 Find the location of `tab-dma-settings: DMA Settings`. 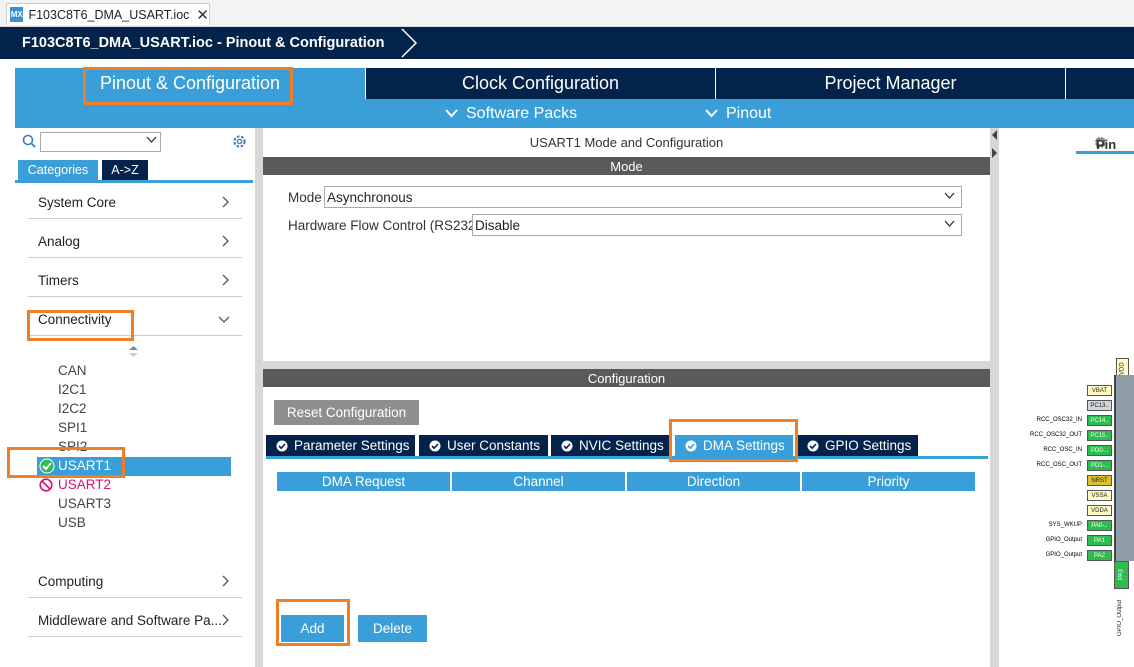

tab-dma-settings: DMA Settings is located at coordinates (734, 445).